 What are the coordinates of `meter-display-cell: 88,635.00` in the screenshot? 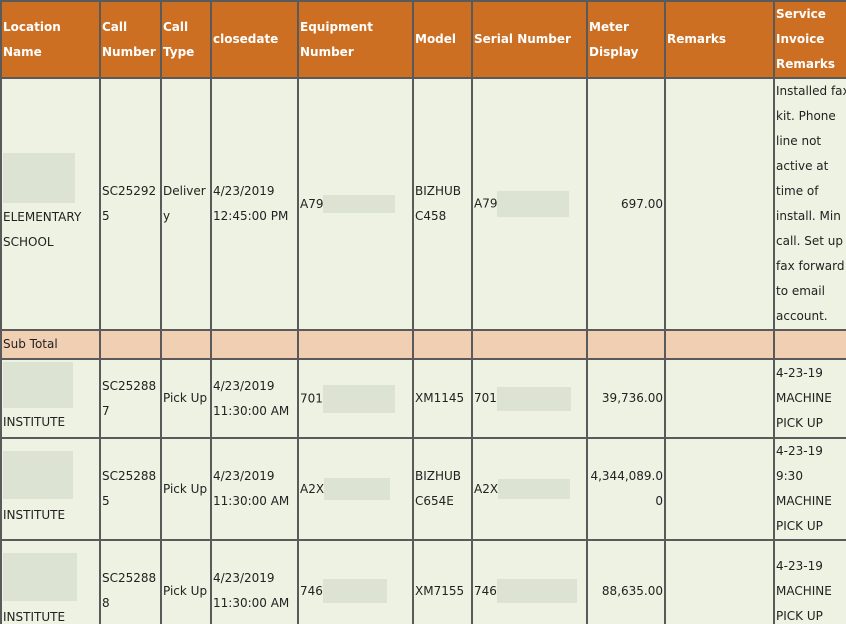 It's located at (626, 581).